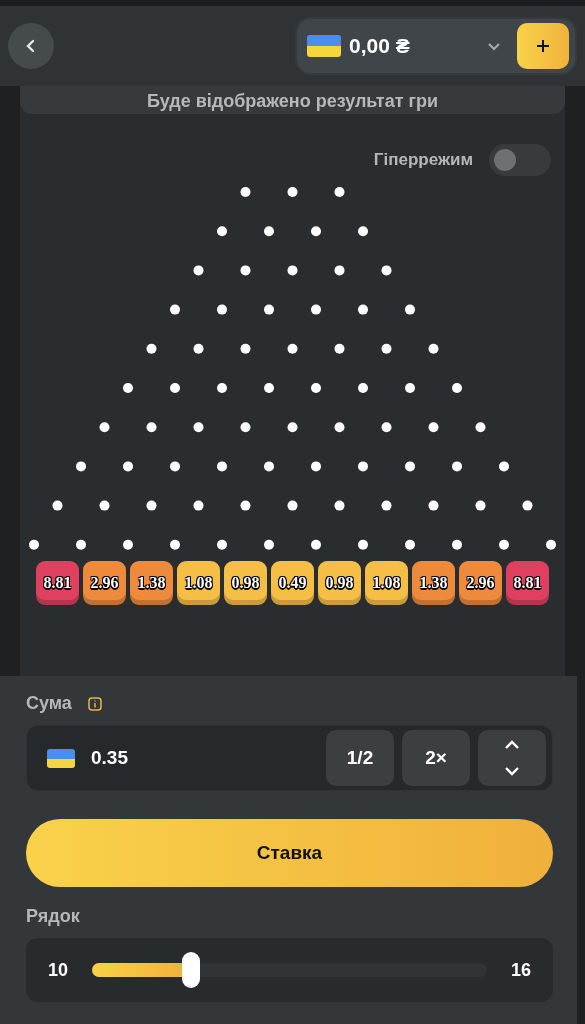 Image resolution: width=585 pixels, height=1024 pixels. I want to click on deposit-button, so click(543, 46).